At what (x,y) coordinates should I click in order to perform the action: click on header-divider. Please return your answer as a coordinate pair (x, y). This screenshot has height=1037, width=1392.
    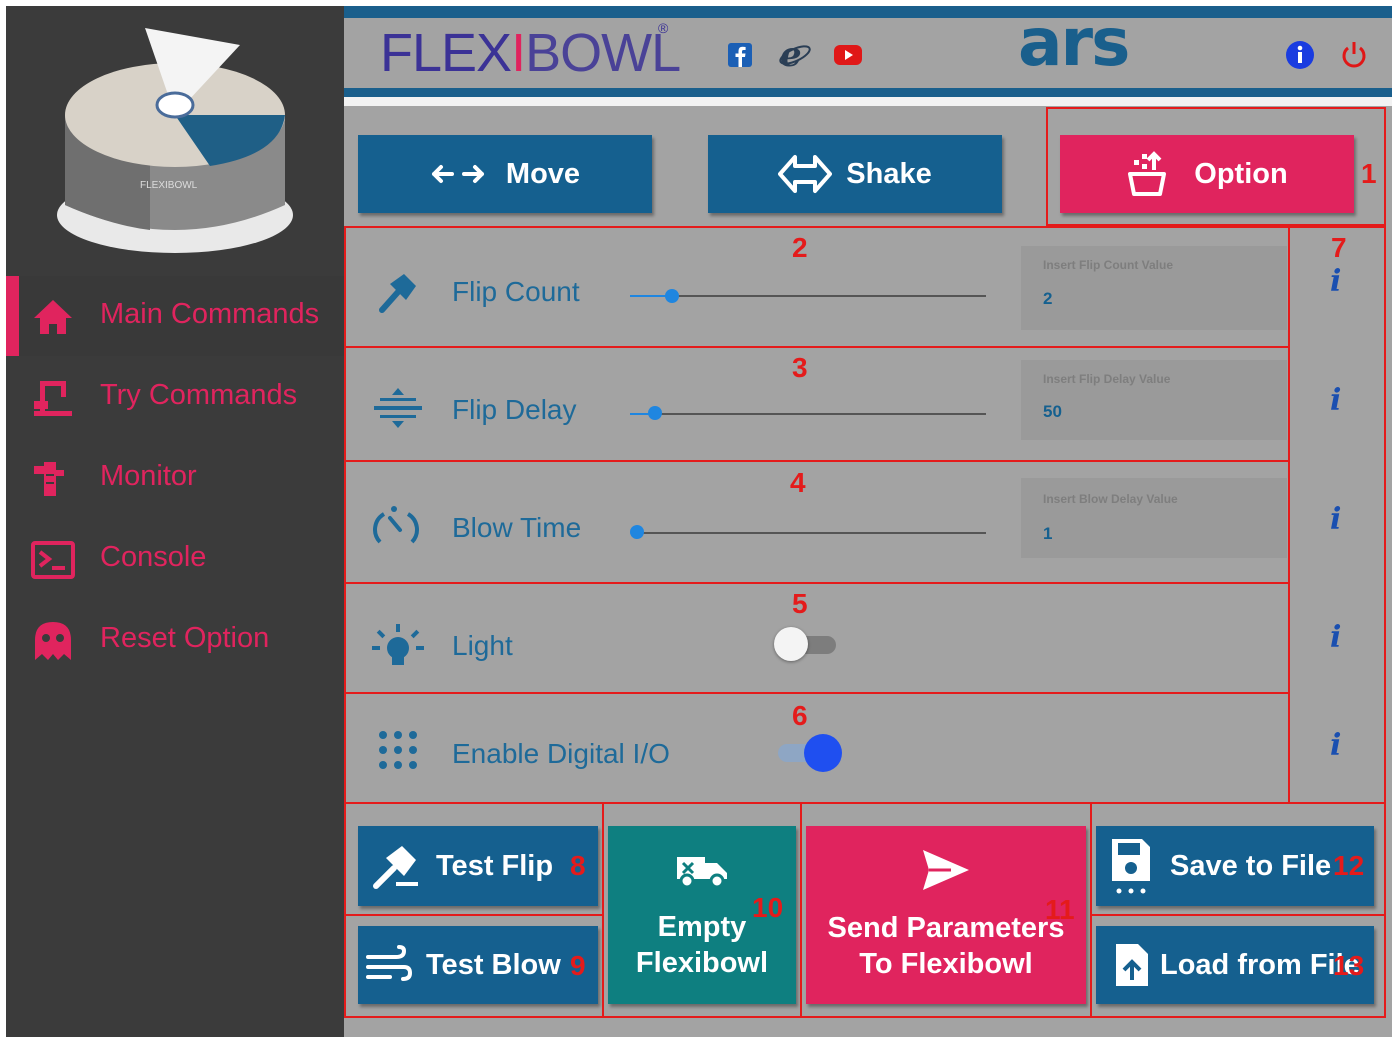
    Looking at the image, I should click on (868, 92).